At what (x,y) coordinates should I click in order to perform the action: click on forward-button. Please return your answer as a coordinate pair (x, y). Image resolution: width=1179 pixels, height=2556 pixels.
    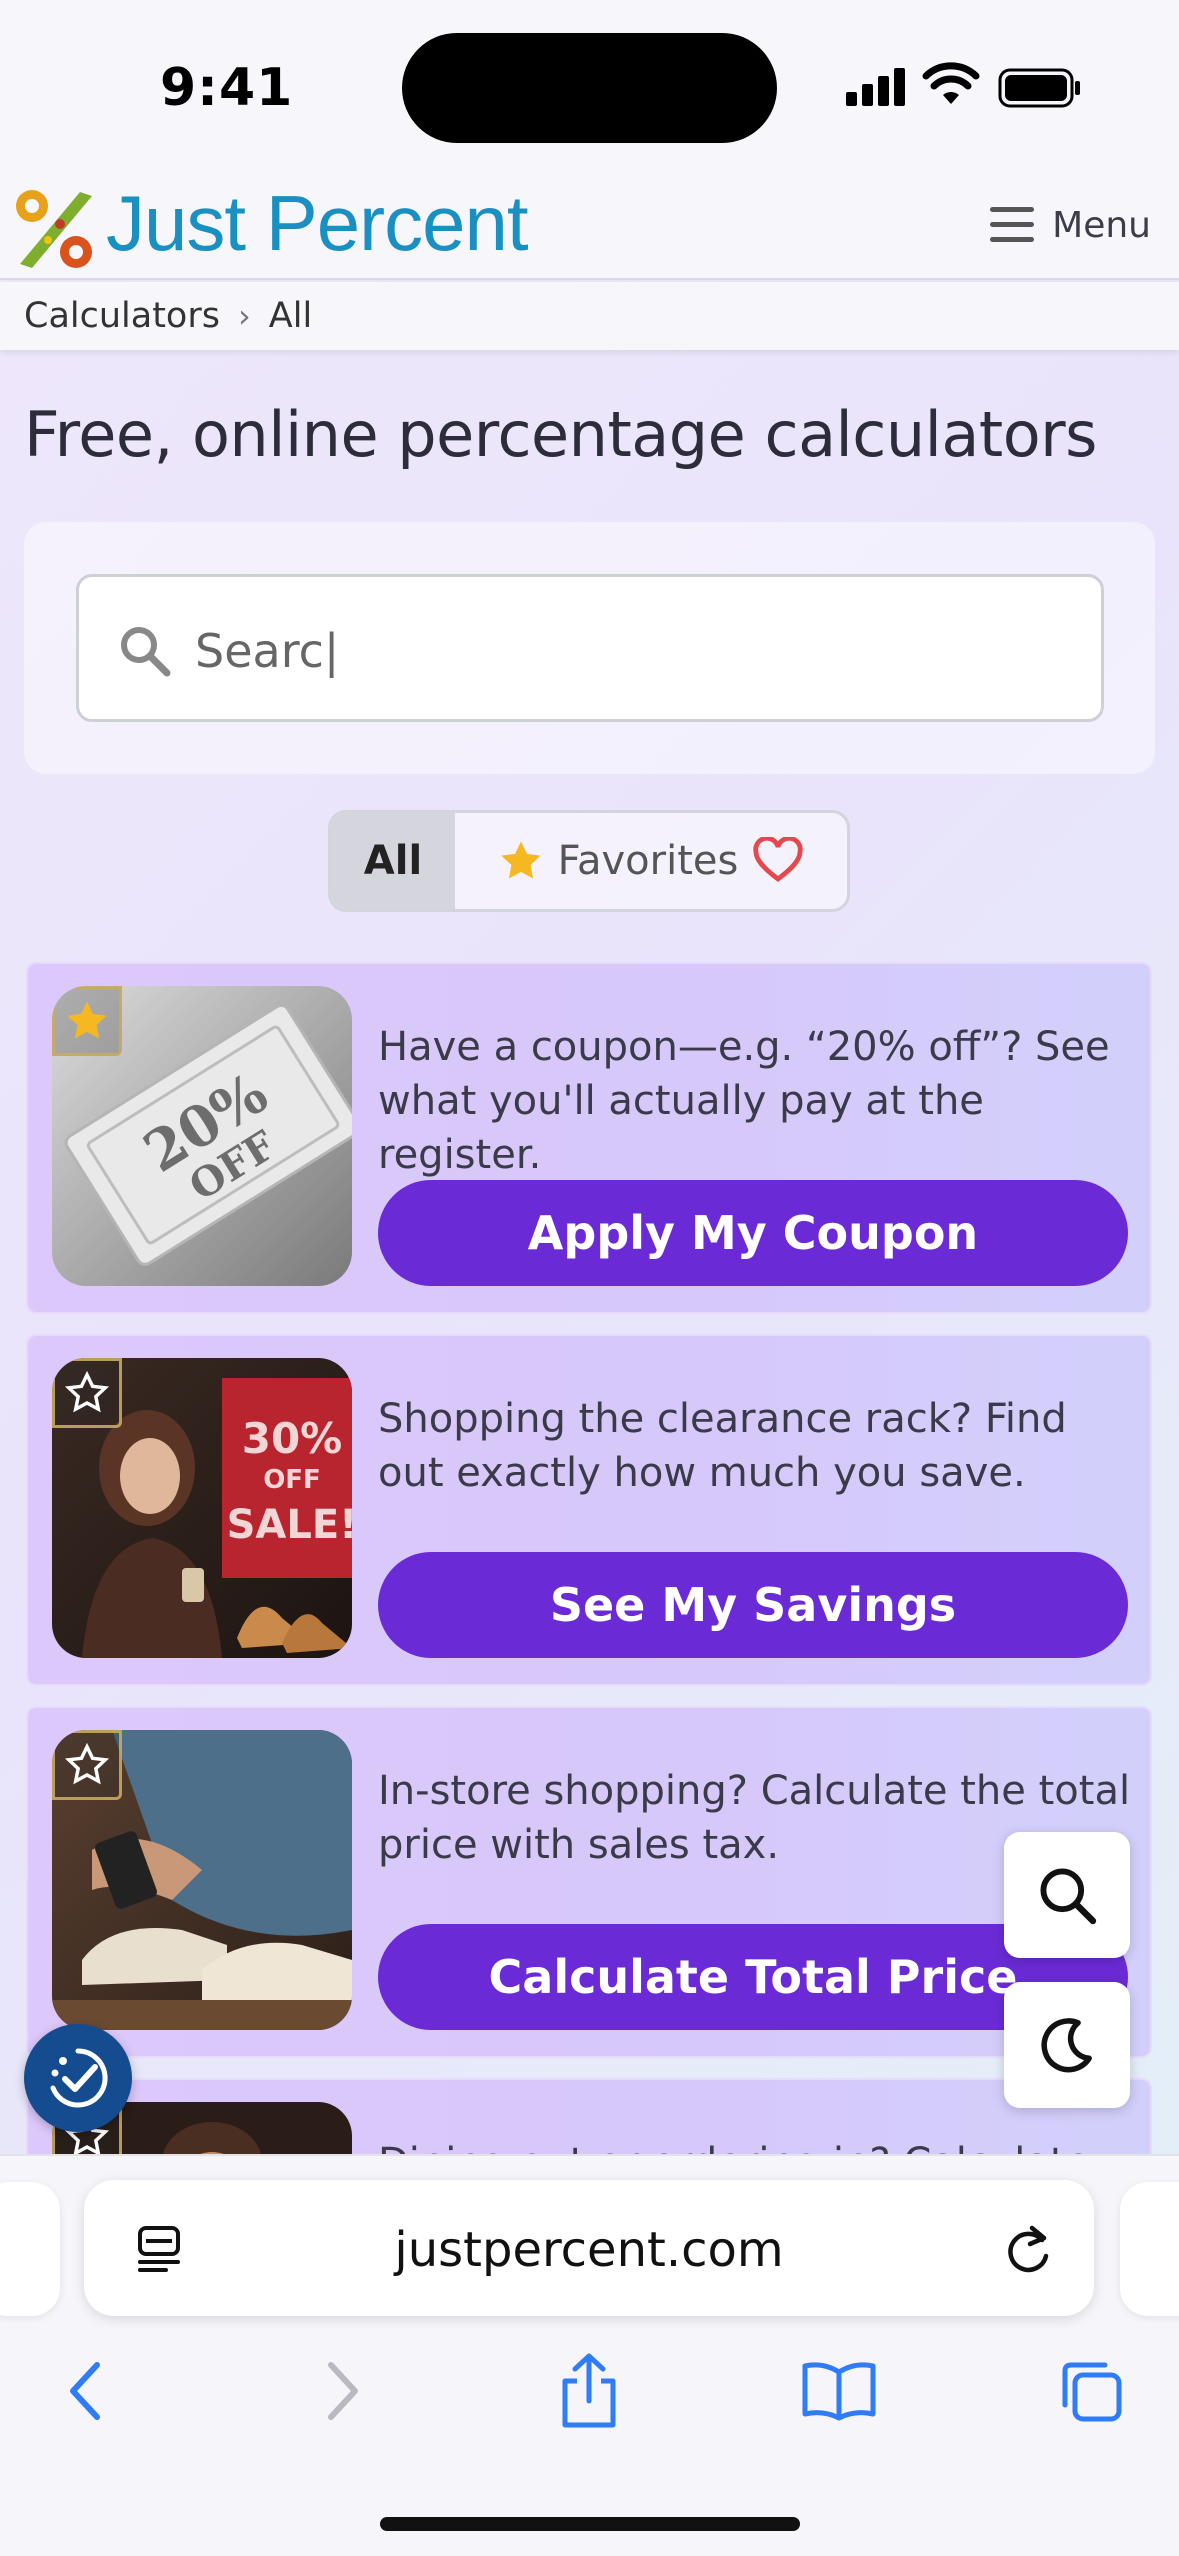
    Looking at the image, I should click on (341, 2391).